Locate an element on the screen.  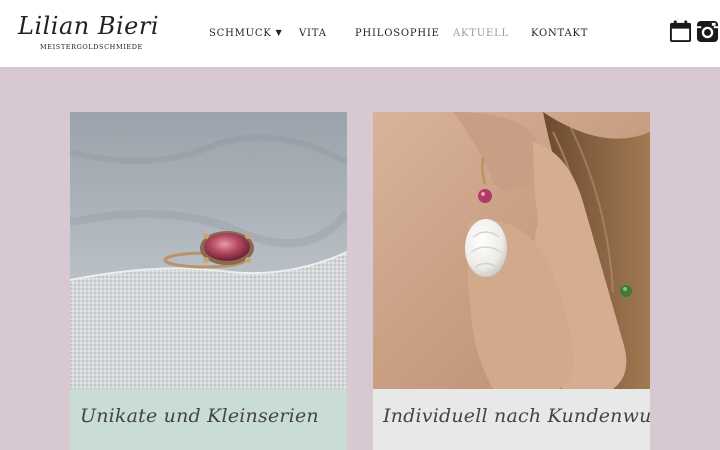
nav-item-vita: VITA is located at coordinates (313, 33).